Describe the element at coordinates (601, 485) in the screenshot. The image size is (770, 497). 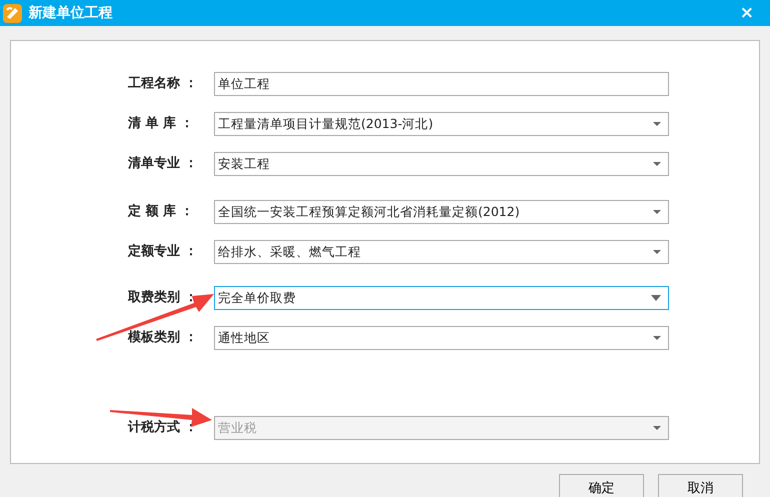
I see `ok-button: 确定` at that location.